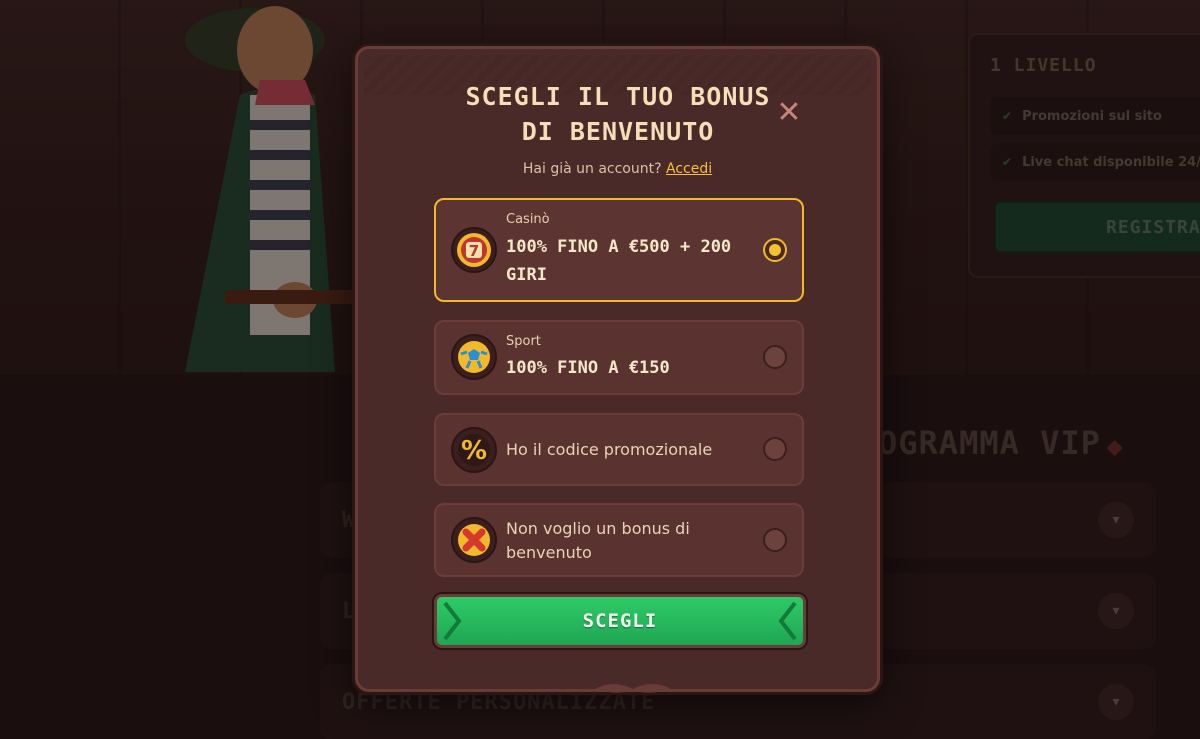 Image resolution: width=1200 pixels, height=739 pixels. I want to click on choose-button-label: SCEGLI, so click(620, 621).